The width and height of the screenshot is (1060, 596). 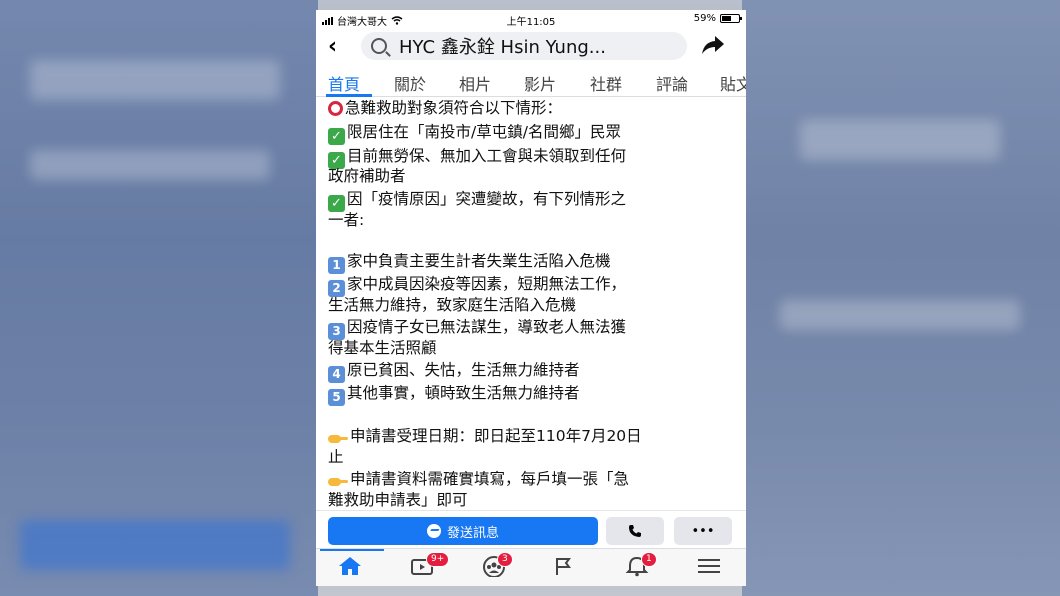 I want to click on active-nav-indicator, so click(x=352, y=550).